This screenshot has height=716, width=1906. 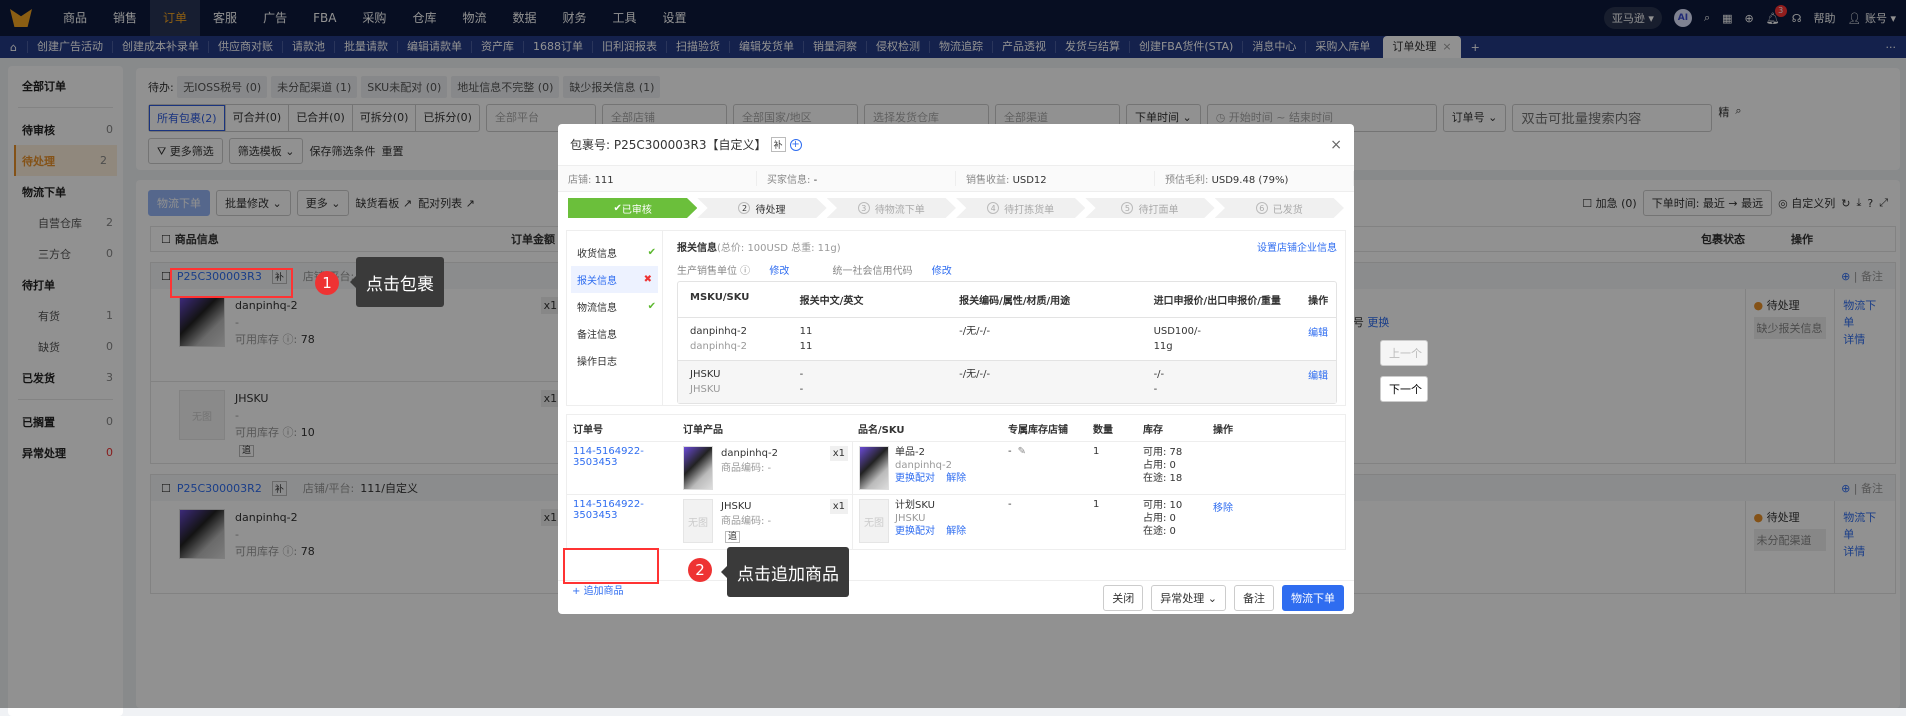 I want to click on sku-actions: 更换配对 解除, so click(x=930, y=478).